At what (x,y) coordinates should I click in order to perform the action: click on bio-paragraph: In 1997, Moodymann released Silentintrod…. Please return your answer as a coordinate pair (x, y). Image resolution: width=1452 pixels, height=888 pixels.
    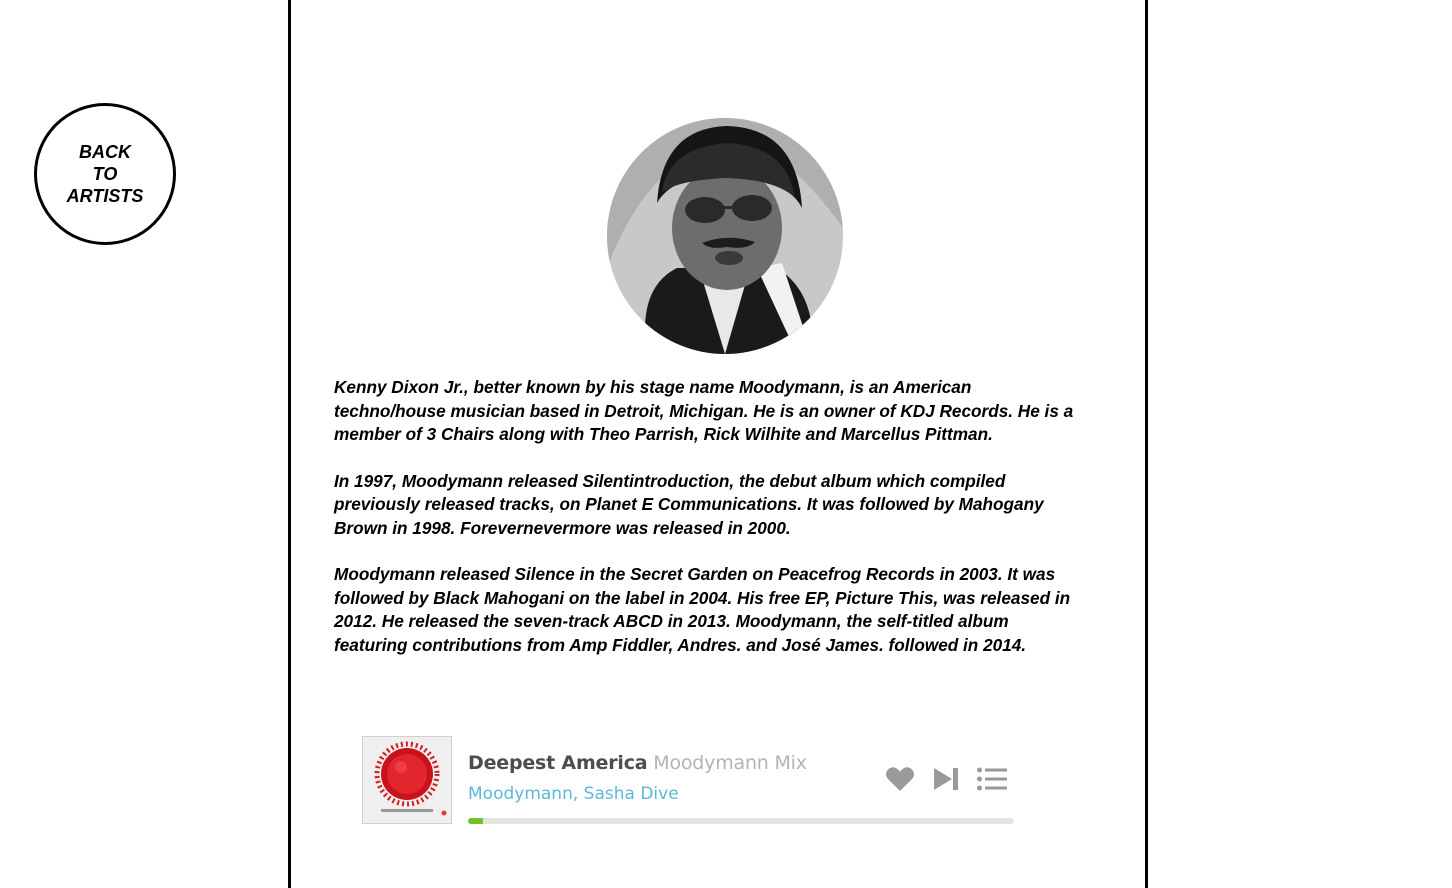
    Looking at the image, I should click on (689, 504).